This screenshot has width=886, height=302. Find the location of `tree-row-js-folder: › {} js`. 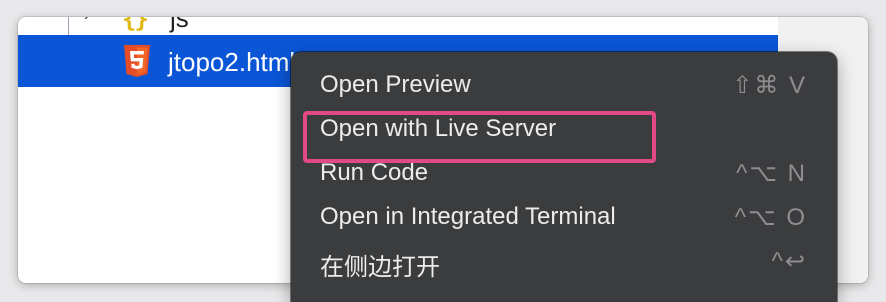

tree-row-js-folder: › {} js is located at coordinates (398, 26).